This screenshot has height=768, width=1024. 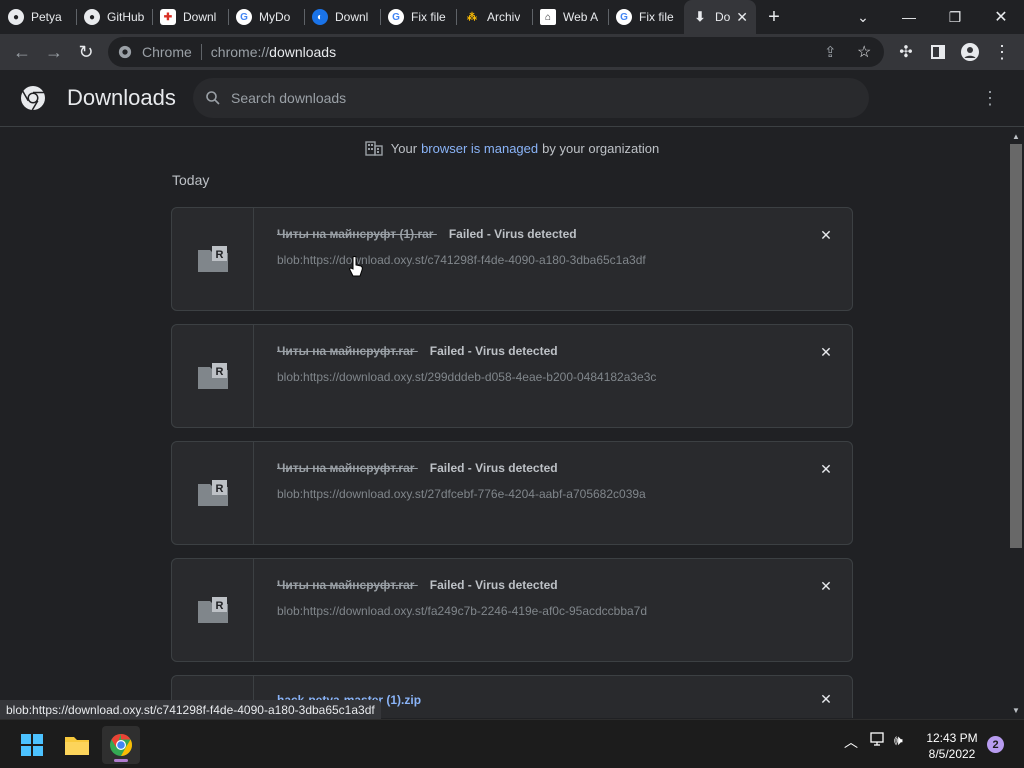 I want to click on tab-4: ◐ Downl, so click(x=342, y=17).